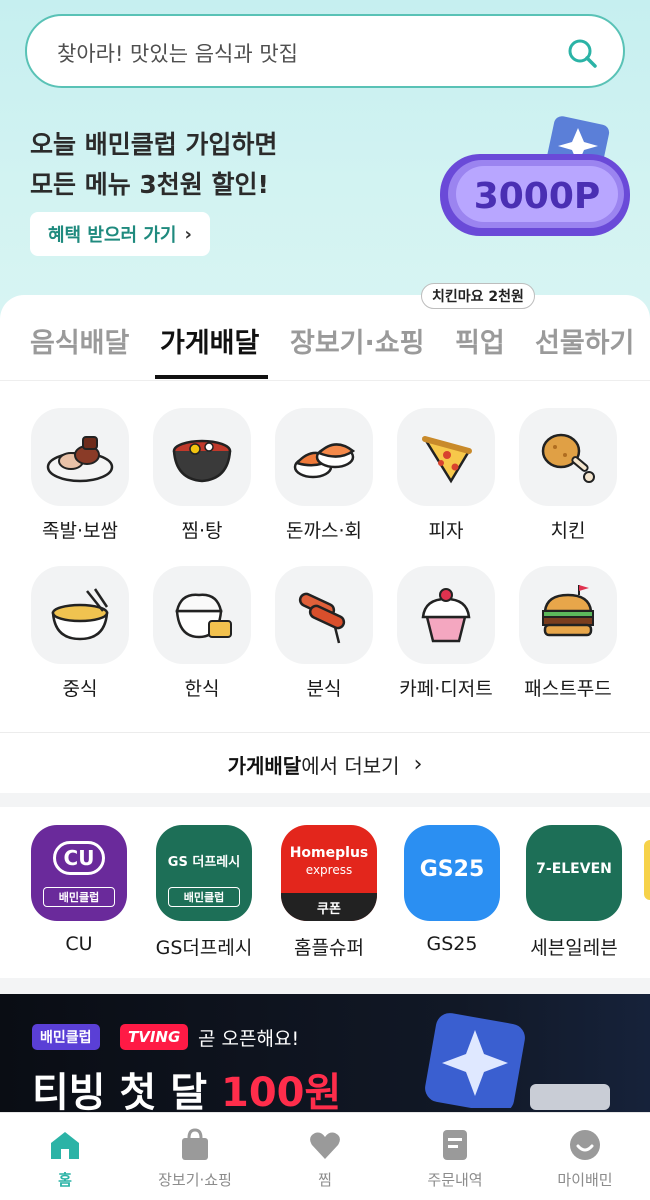  What do you see at coordinates (324, 689) in the screenshot?
I see `category-label: 분식` at bounding box center [324, 689].